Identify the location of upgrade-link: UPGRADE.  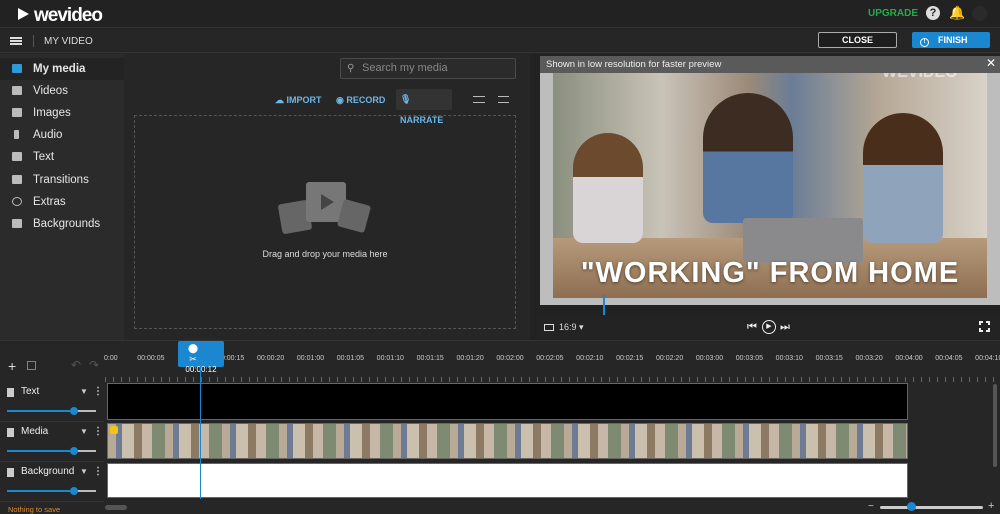
(893, 13).